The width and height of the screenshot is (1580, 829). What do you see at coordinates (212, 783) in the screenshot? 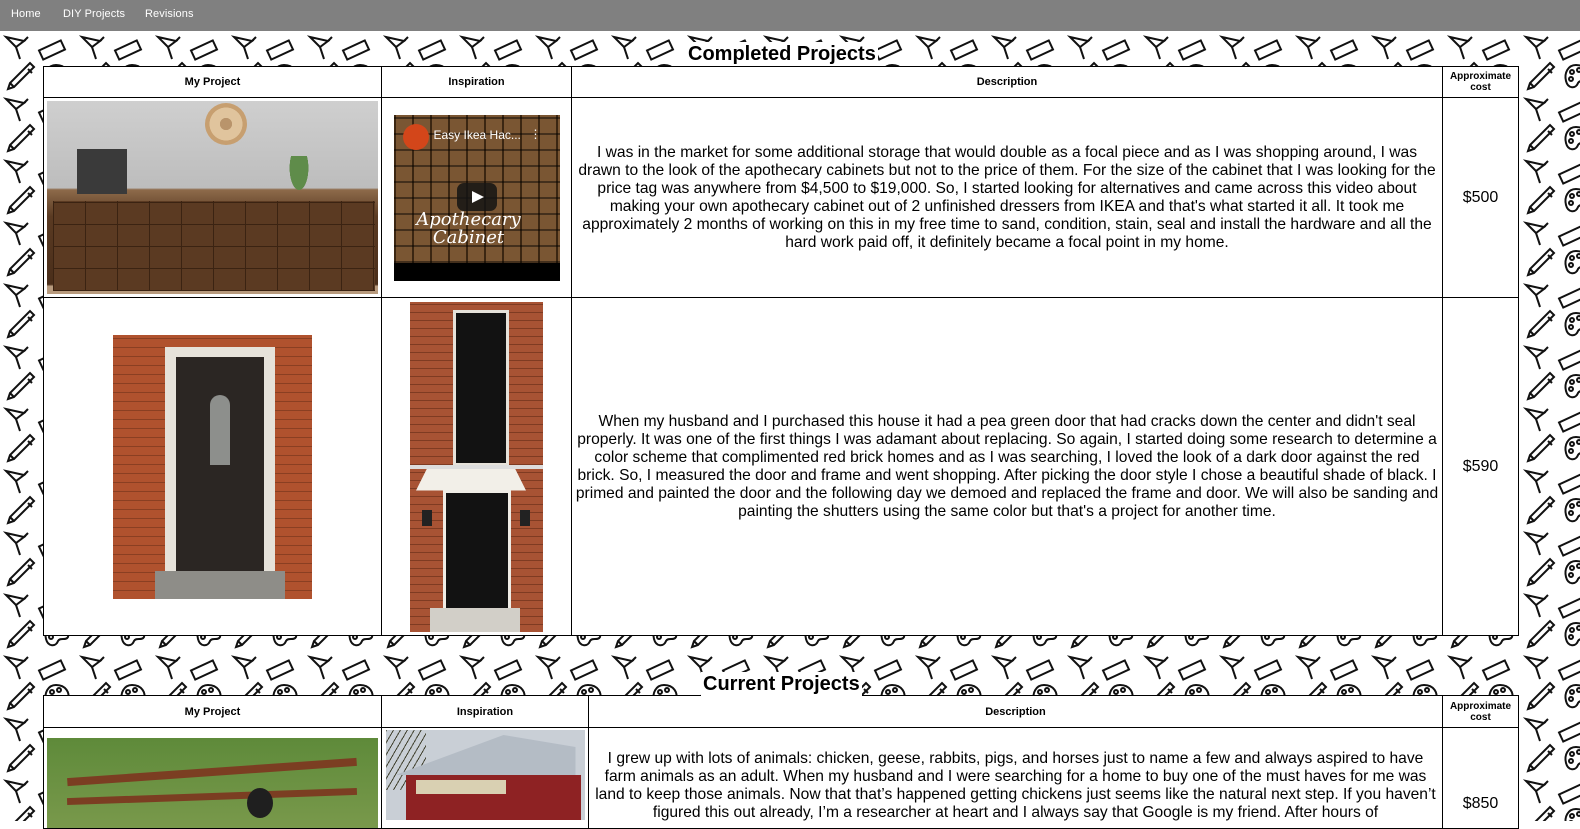
I see `trailer-frame-photo` at bounding box center [212, 783].